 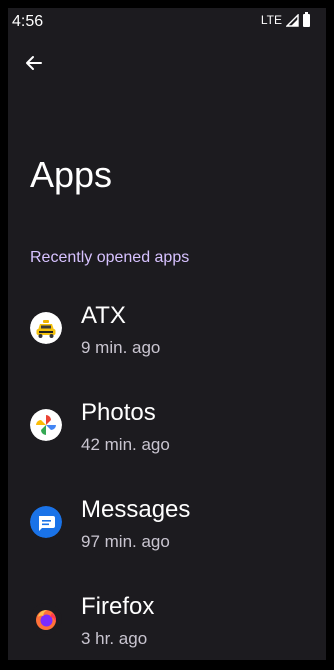 What do you see at coordinates (136, 509) in the screenshot?
I see `app-name: Messages` at bounding box center [136, 509].